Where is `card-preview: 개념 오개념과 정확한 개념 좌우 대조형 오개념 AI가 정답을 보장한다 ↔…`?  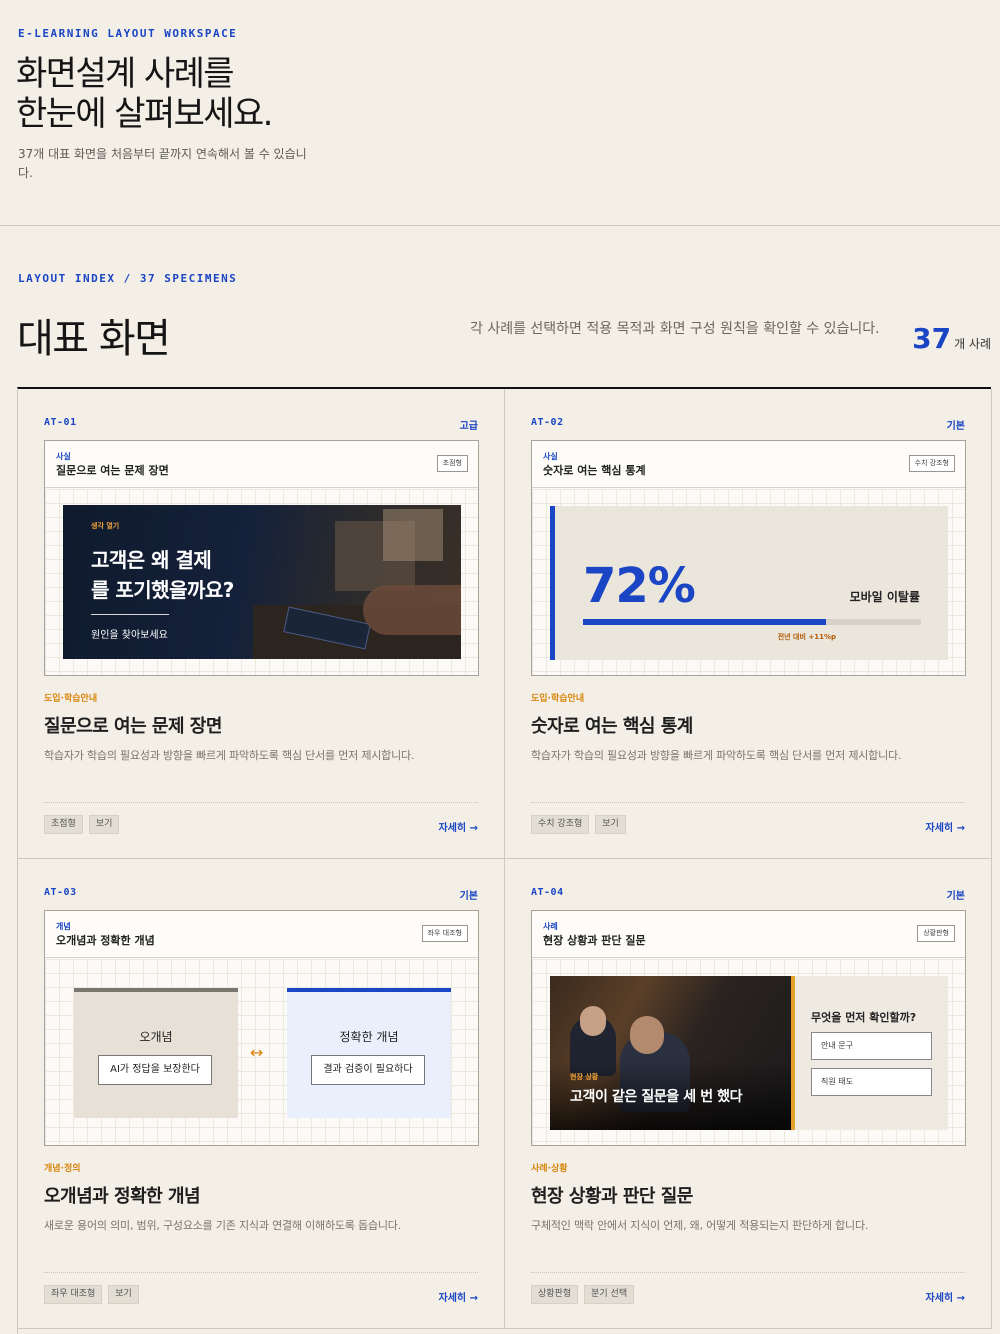
card-preview: 개념 오개념과 정확한 개념 좌우 대조형 오개념 AI가 정답을 보장한다 ↔… is located at coordinates (261, 1028).